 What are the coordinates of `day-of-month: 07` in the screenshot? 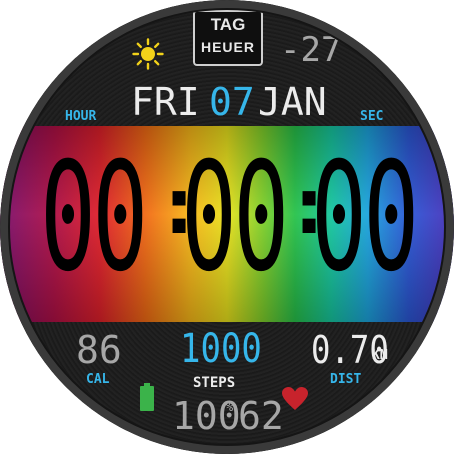 It's located at (232, 102).